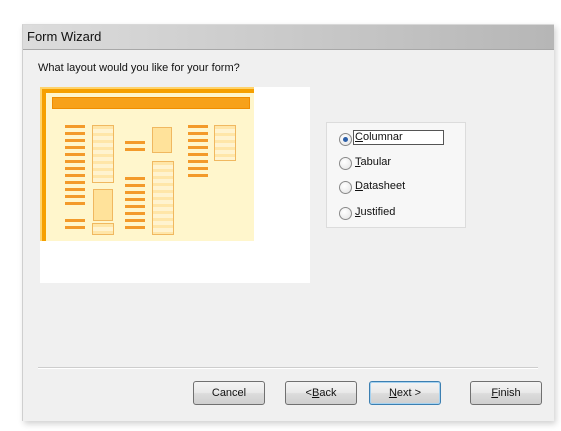 This screenshot has height=431, width=561. I want to click on preview-memo-field, so click(103, 205).